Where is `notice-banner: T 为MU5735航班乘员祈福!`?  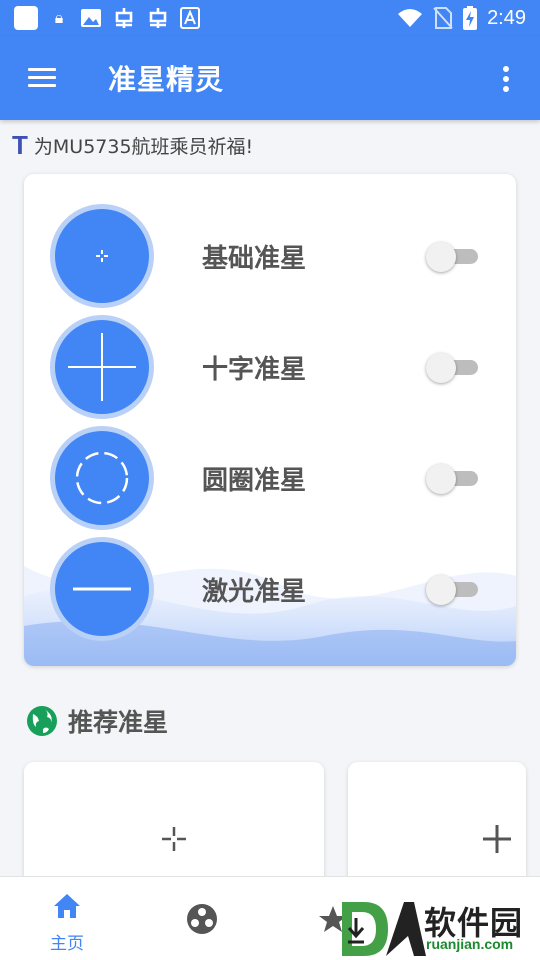
notice-banner: T 为MU5735航班乘员祈福! is located at coordinates (132, 145).